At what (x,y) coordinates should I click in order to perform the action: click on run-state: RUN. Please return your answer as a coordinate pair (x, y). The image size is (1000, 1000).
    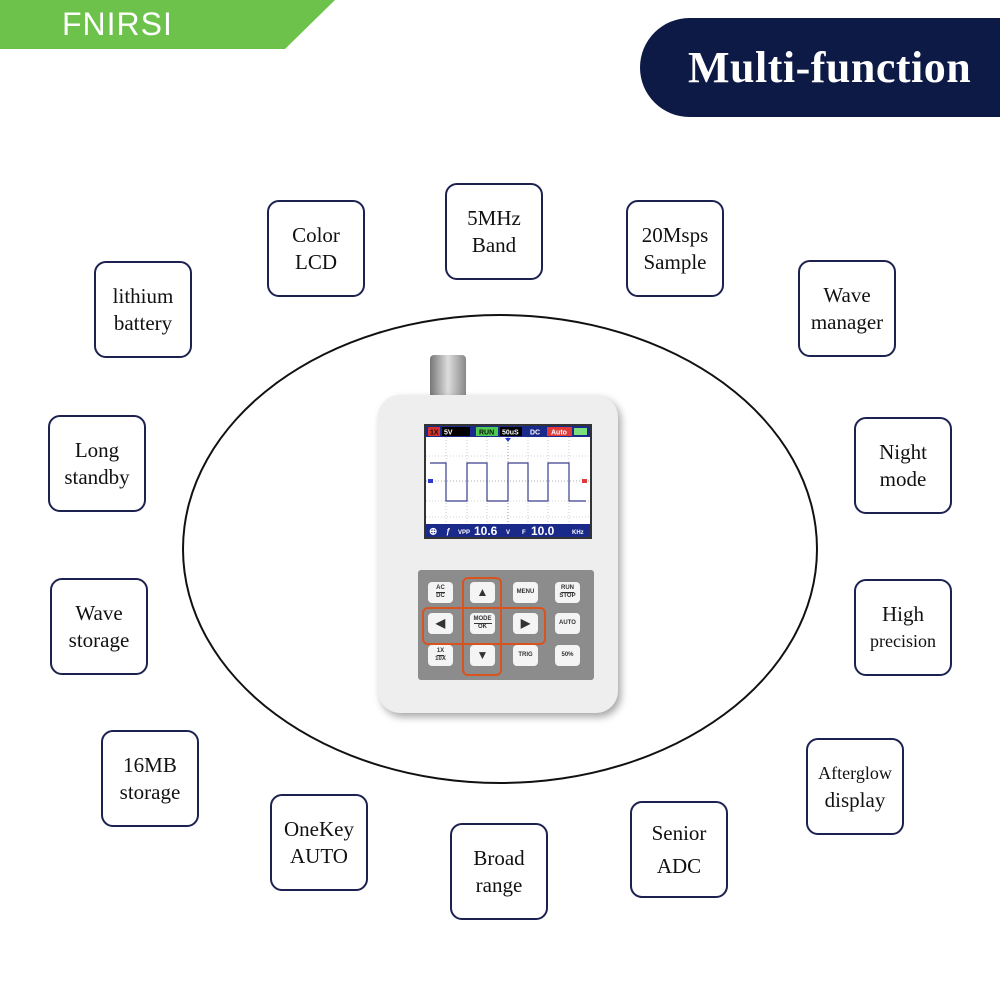
    Looking at the image, I should click on (486, 433).